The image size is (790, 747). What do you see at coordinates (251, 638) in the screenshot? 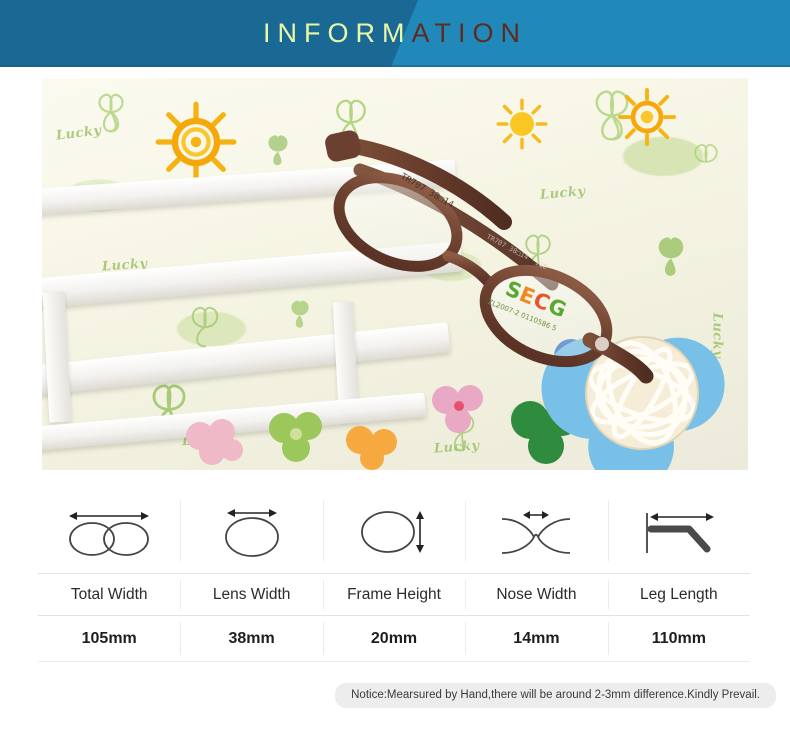
I see `spec-value-lens-width: 38mm` at bounding box center [251, 638].